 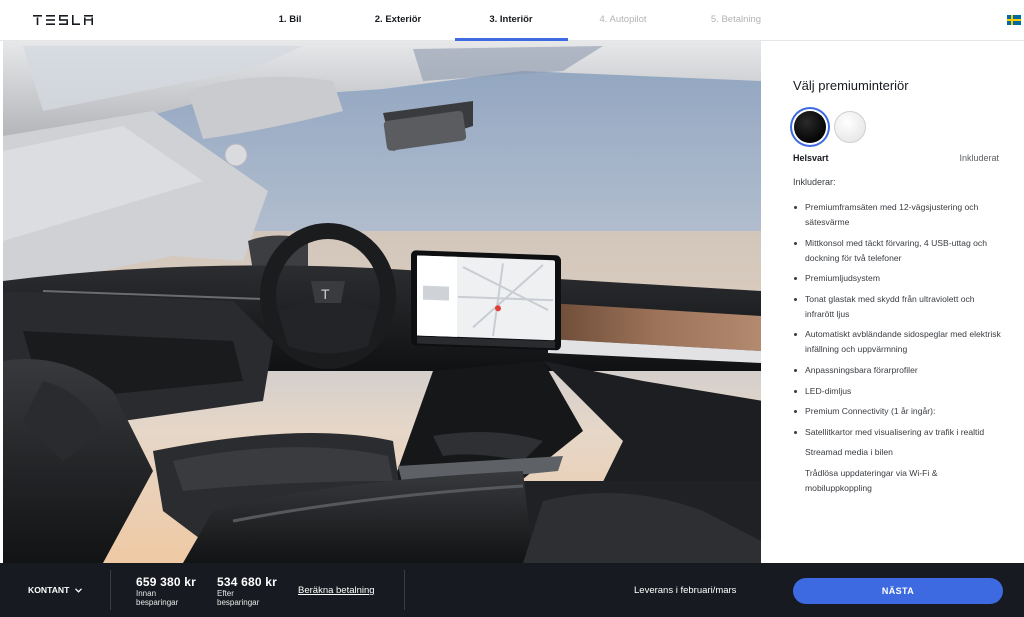 What do you see at coordinates (325, 294) in the screenshot?
I see `svg-text: T` at bounding box center [325, 294].